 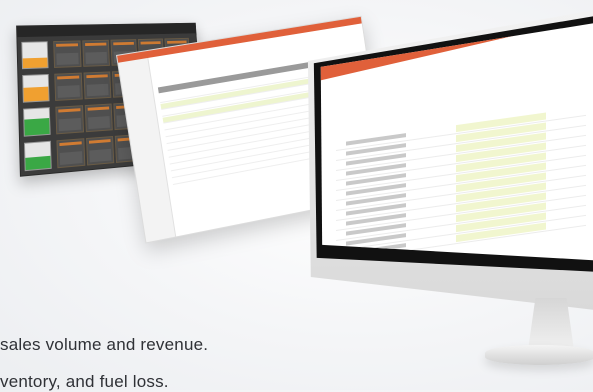 What do you see at coordinates (106, 30) in the screenshot?
I see `dashboard-header` at bounding box center [106, 30].